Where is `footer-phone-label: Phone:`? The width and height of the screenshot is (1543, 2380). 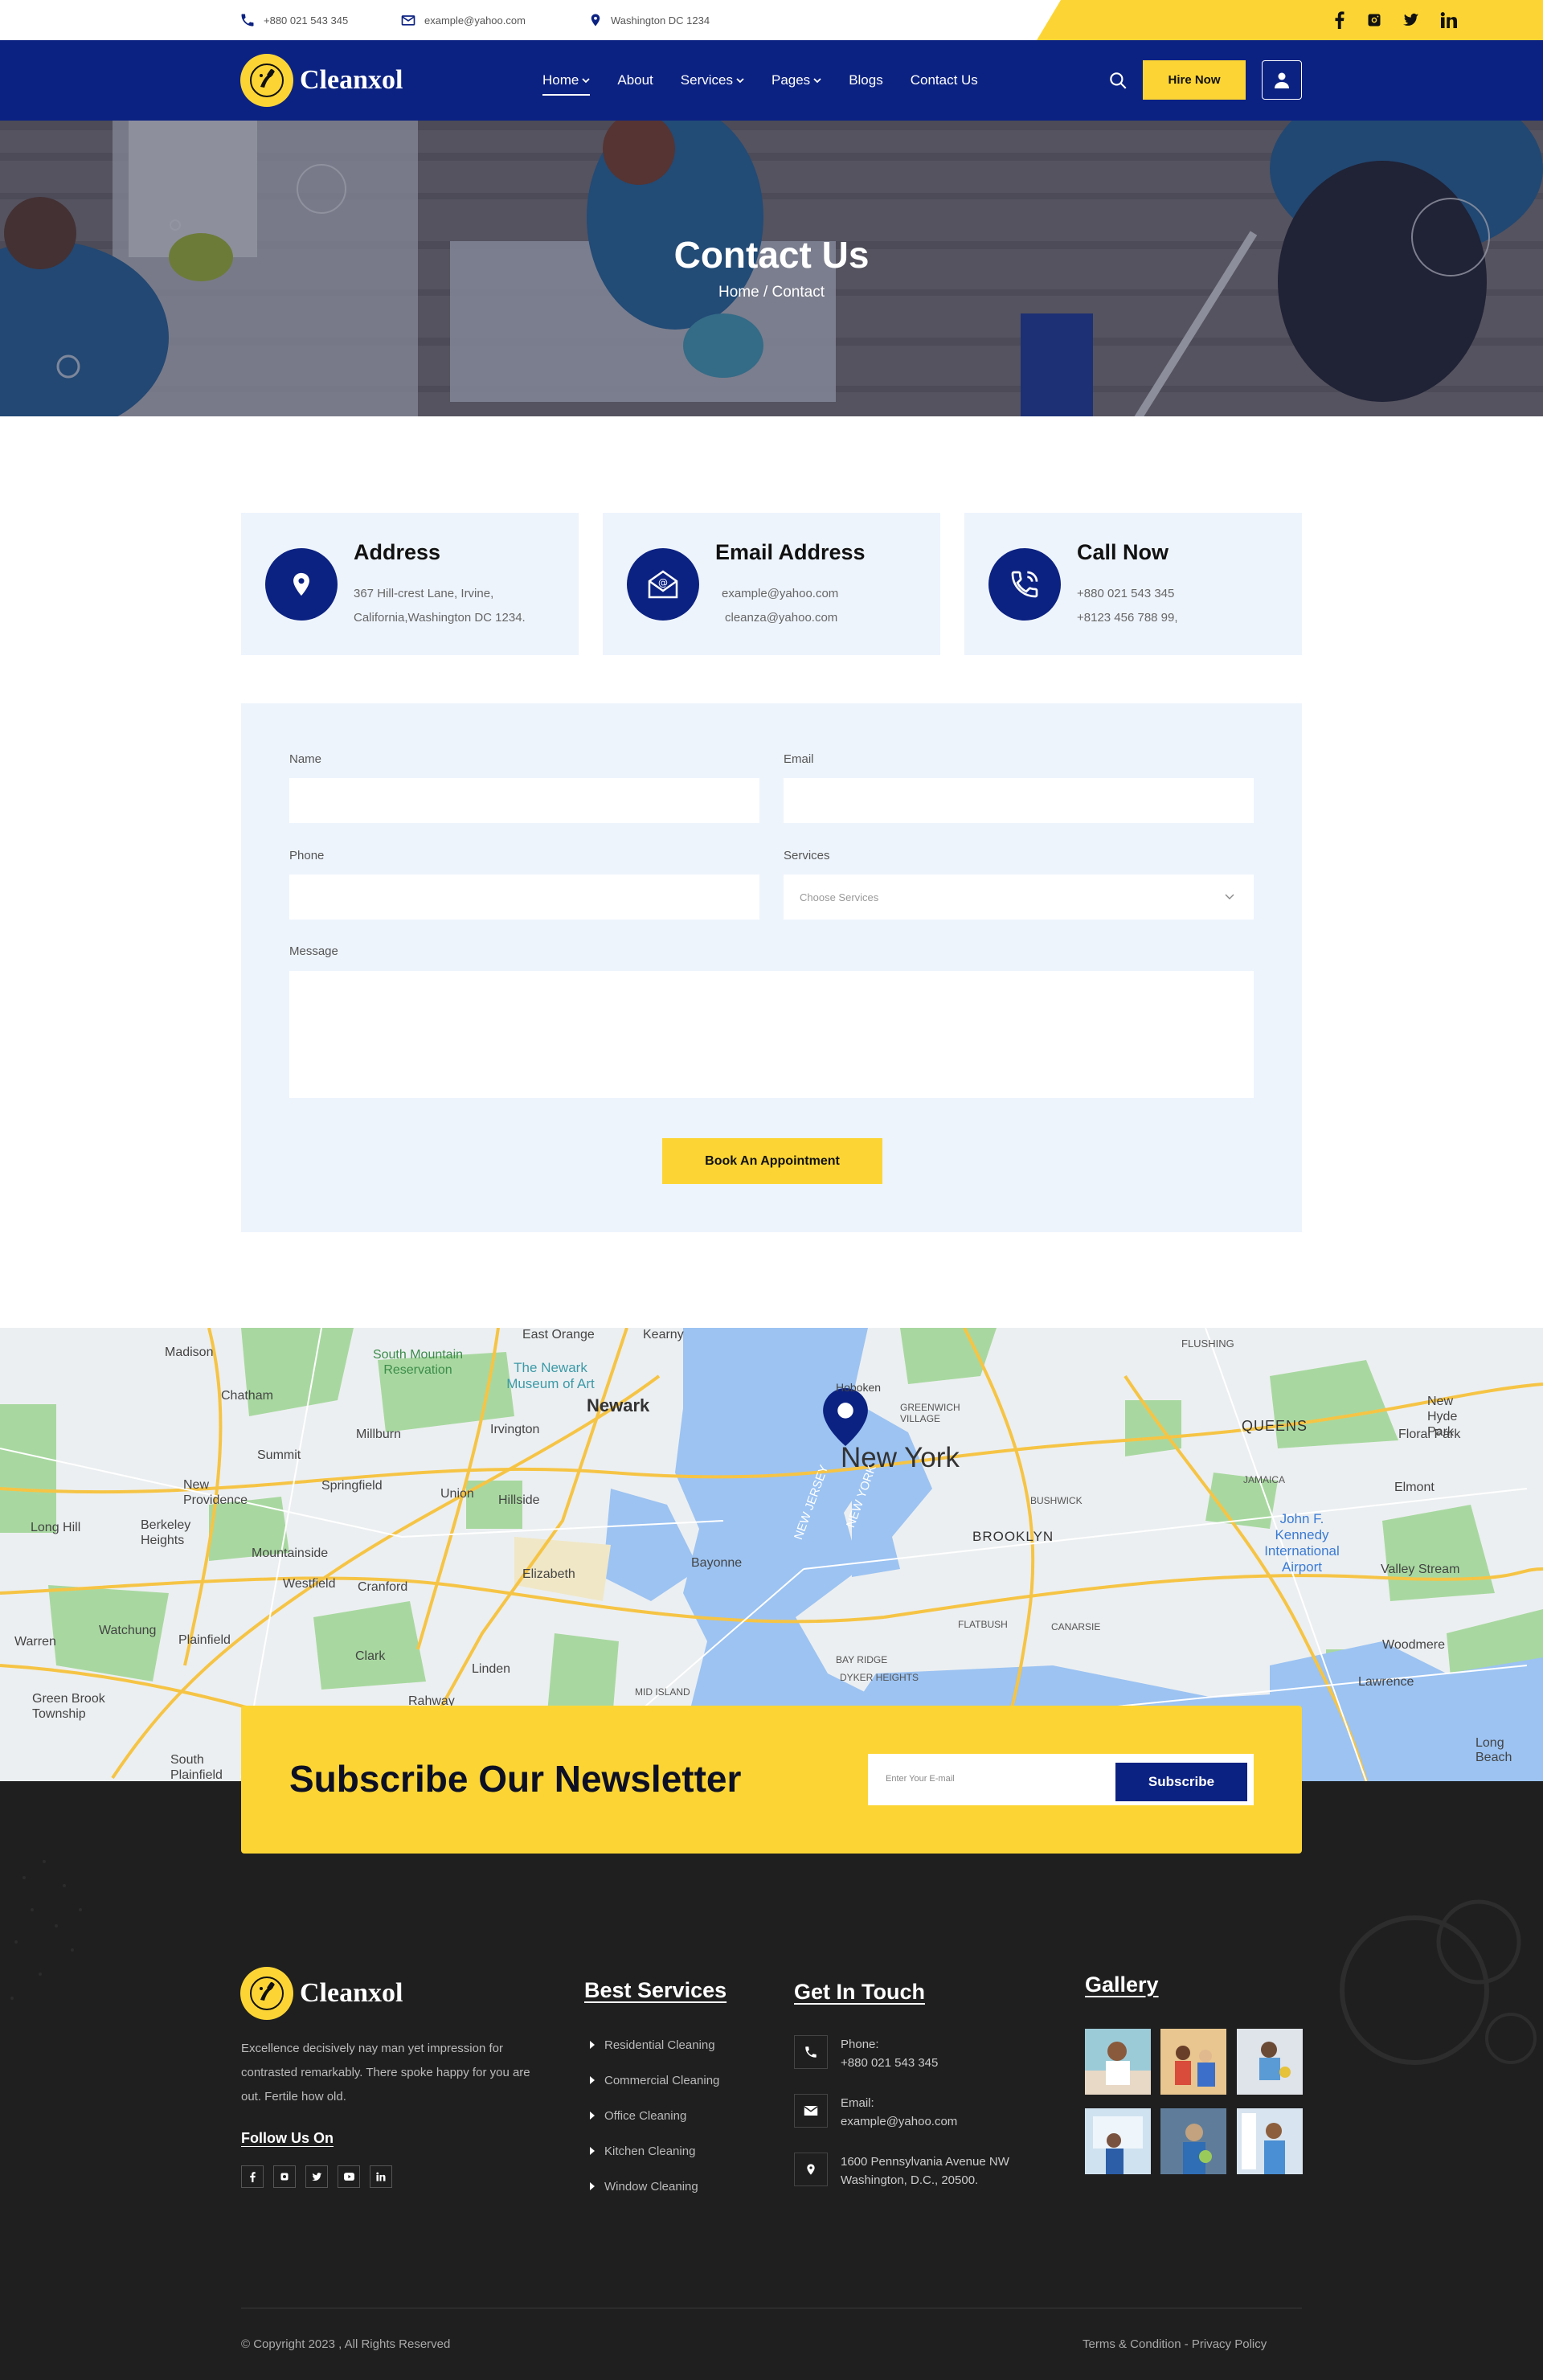 footer-phone-label: Phone: is located at coordinates (860, 2045).